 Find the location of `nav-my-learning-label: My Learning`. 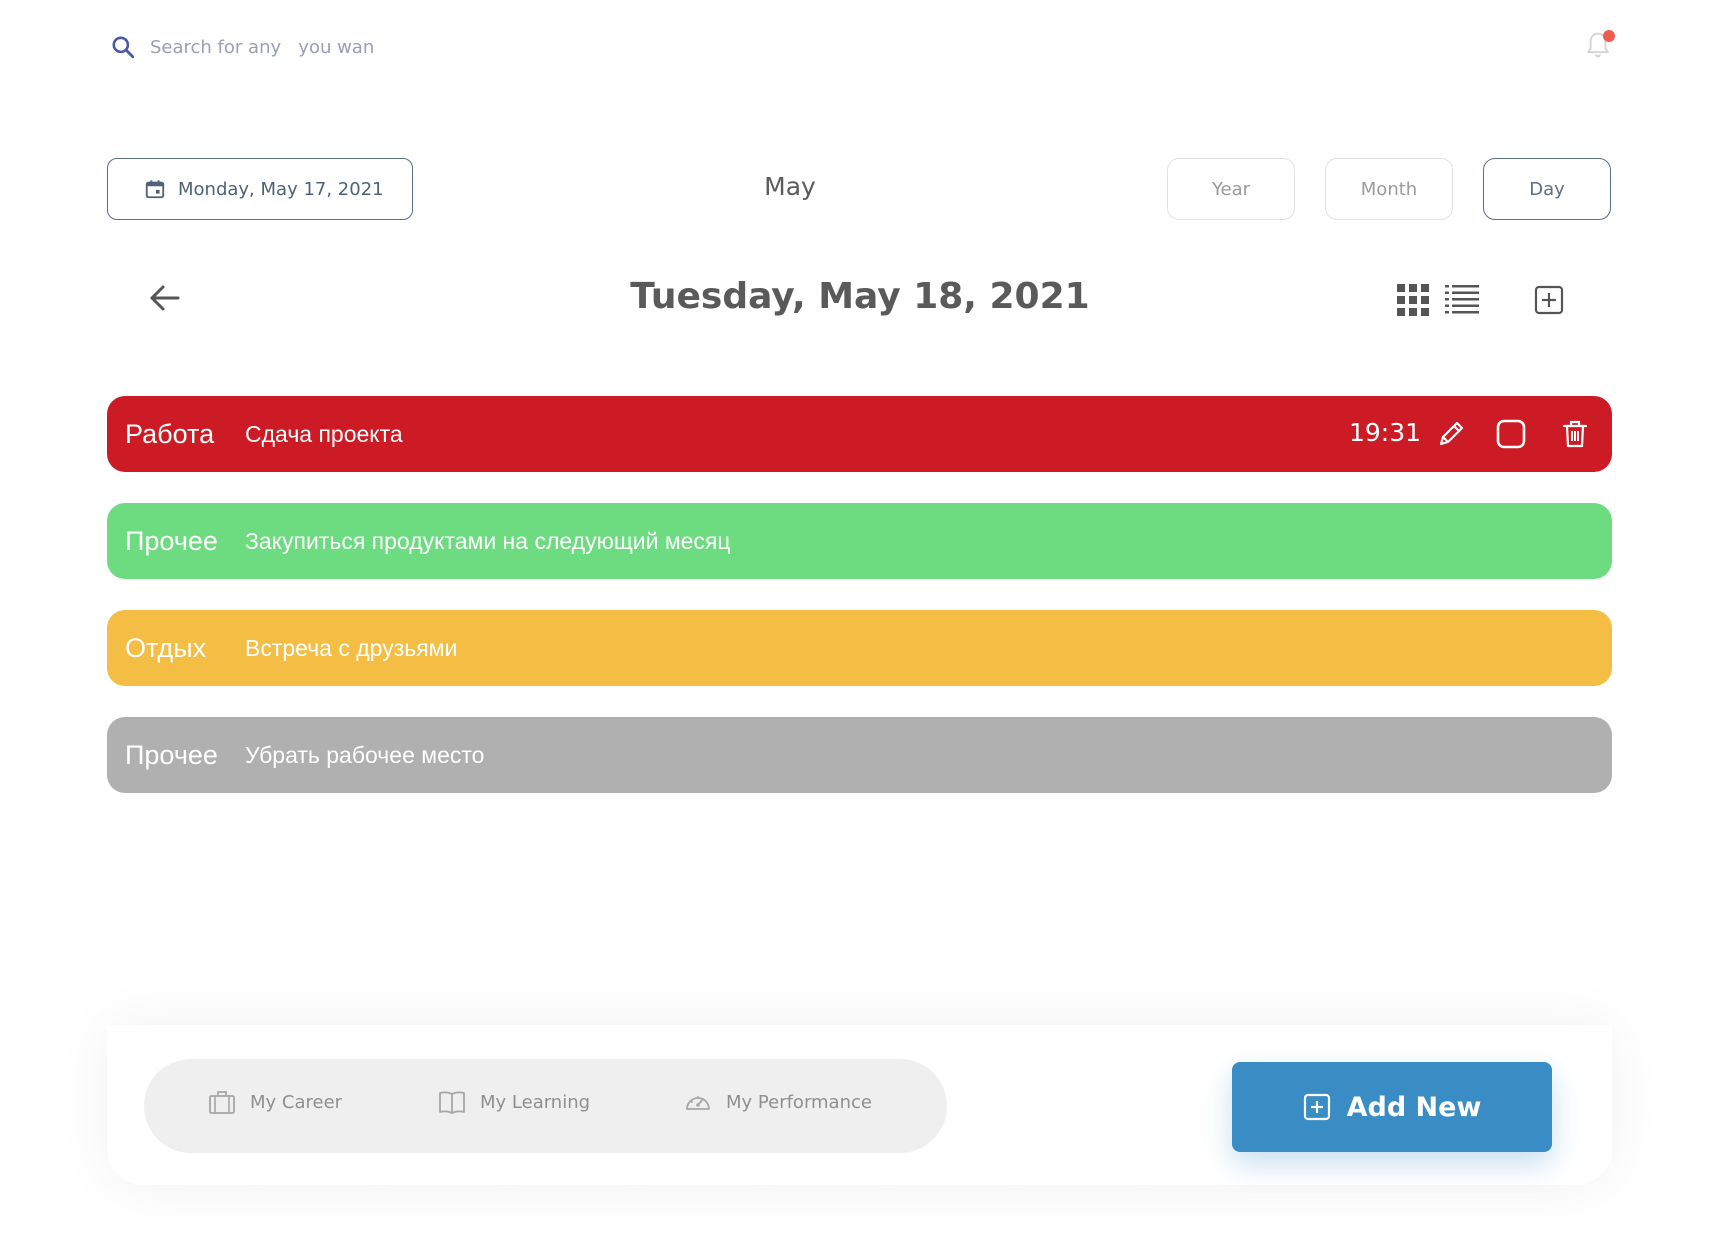

nav-my-learning-label: My Learning is located at coordinates (535, 1102).